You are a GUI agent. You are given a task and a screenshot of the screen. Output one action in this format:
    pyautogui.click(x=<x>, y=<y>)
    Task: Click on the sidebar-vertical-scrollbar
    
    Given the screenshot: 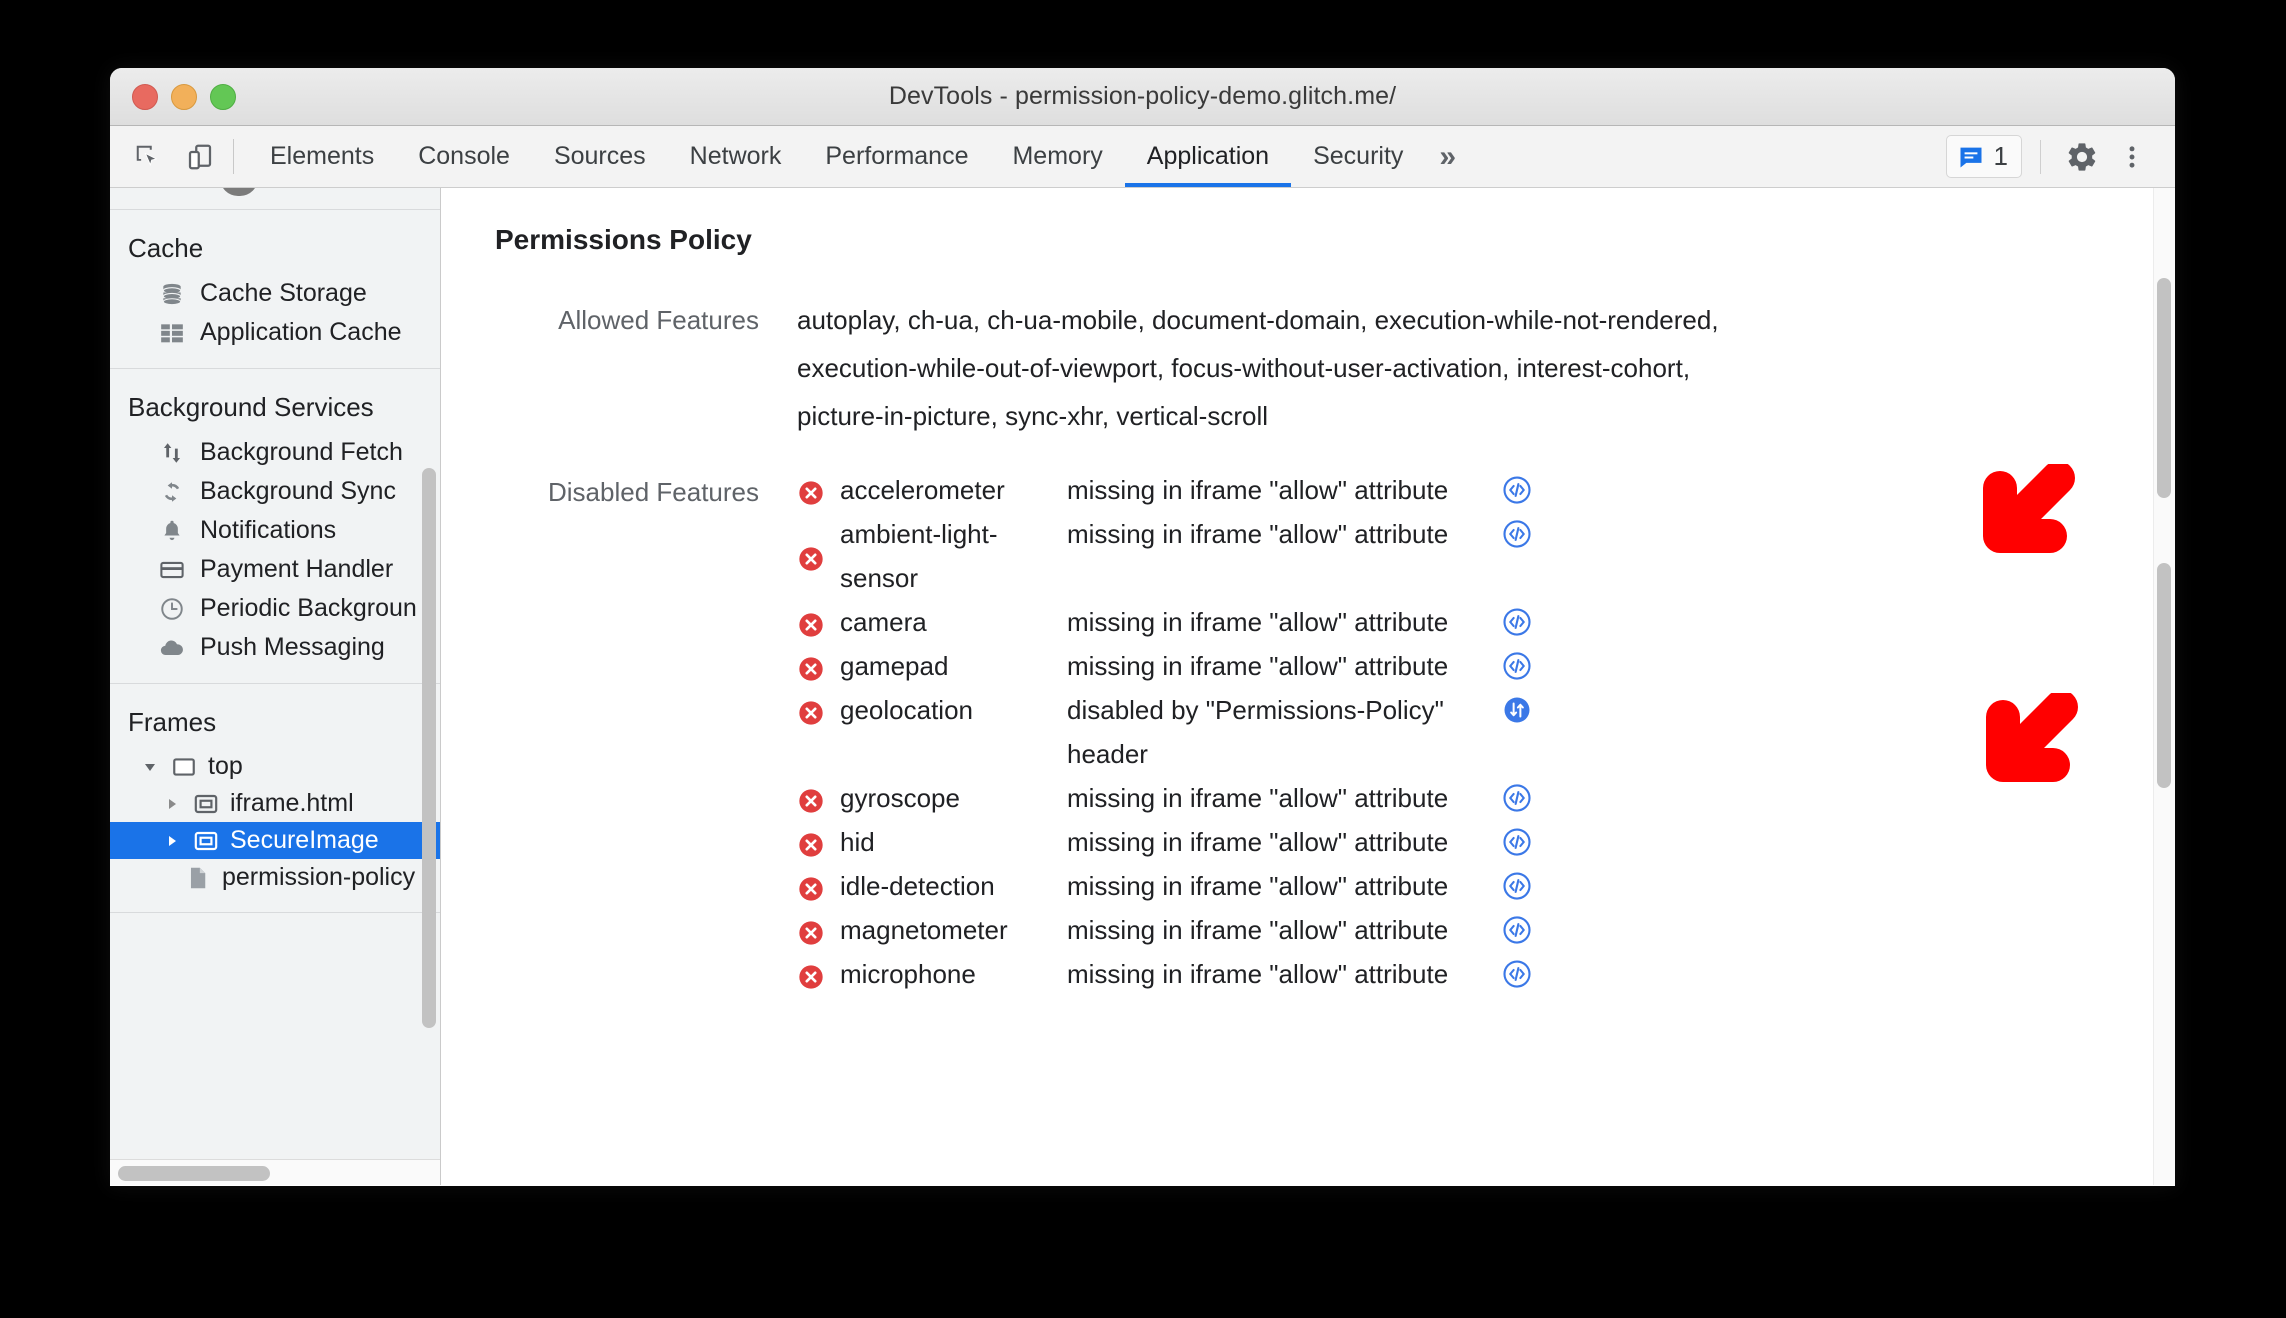 What is the action you would take?
    pyautogui.click(x=429, y=748)
    